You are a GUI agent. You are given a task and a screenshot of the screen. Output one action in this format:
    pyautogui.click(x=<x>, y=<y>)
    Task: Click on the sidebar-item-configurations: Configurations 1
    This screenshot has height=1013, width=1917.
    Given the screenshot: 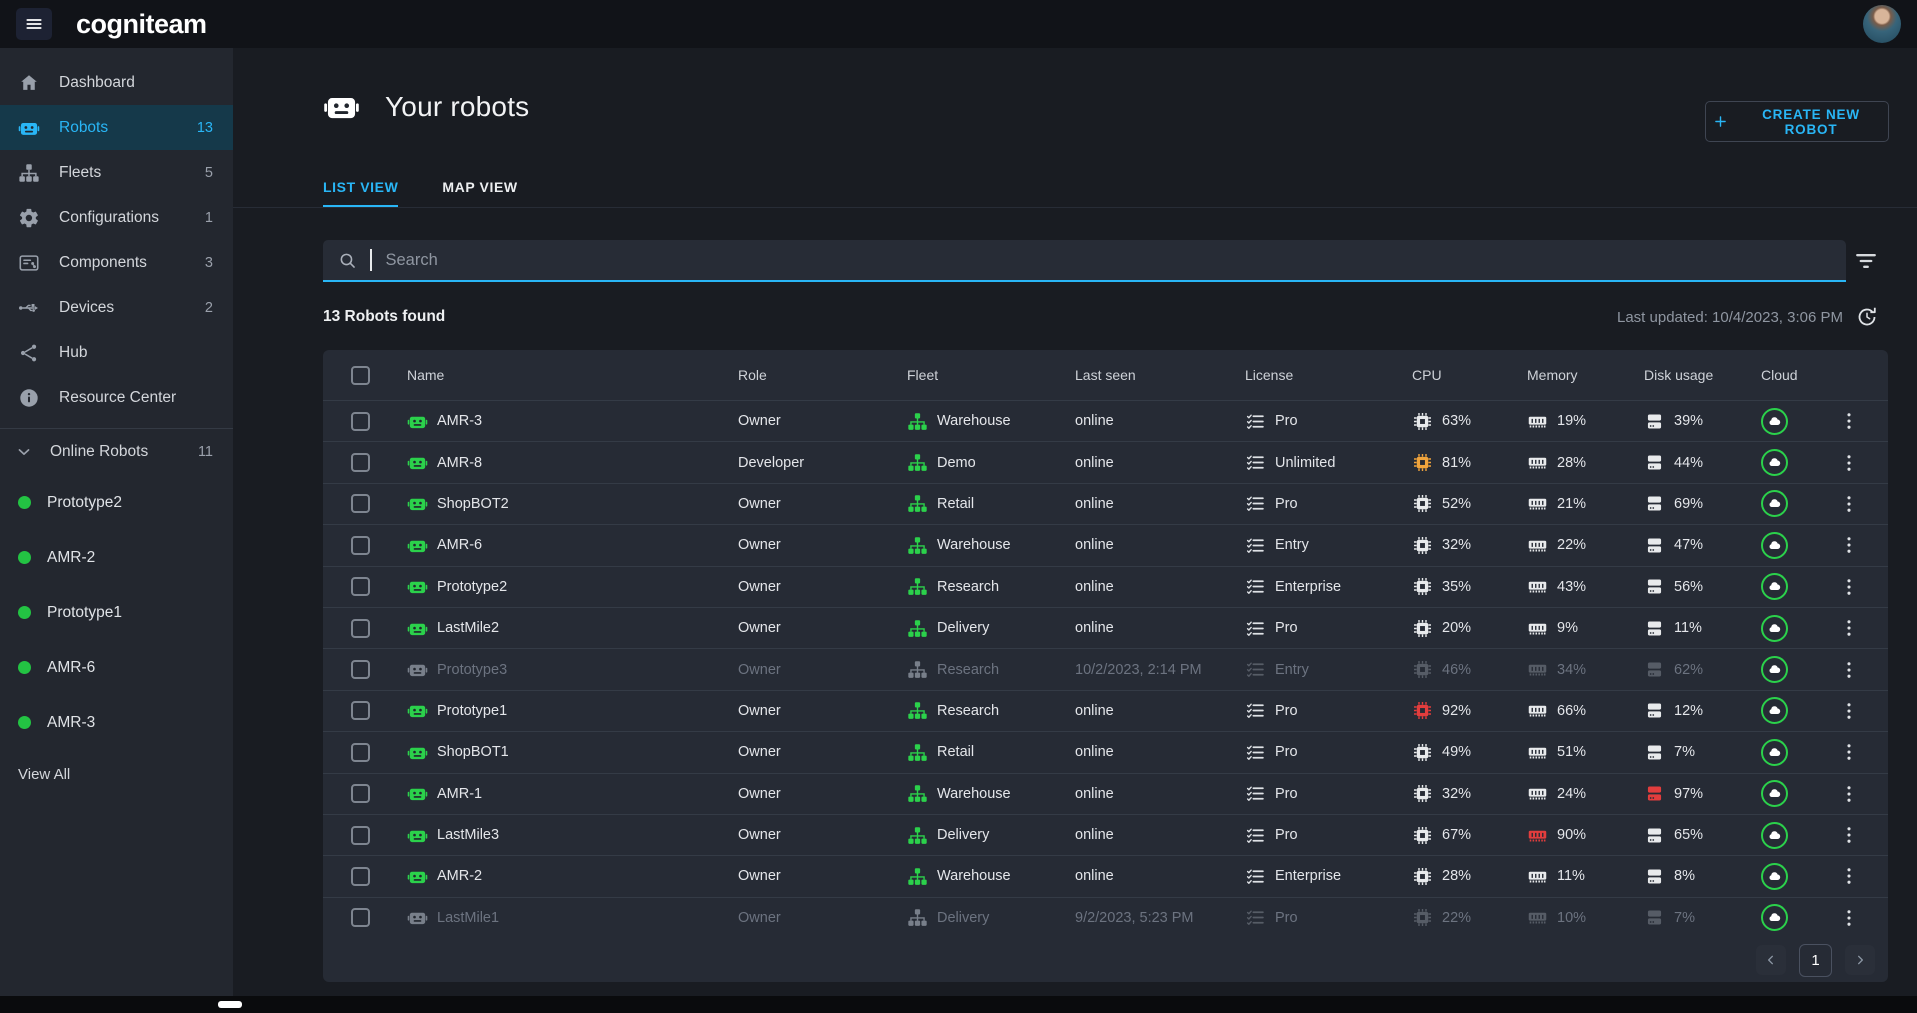 What is the action you would take?
    pyautogui.click(x=116, y=217)
    